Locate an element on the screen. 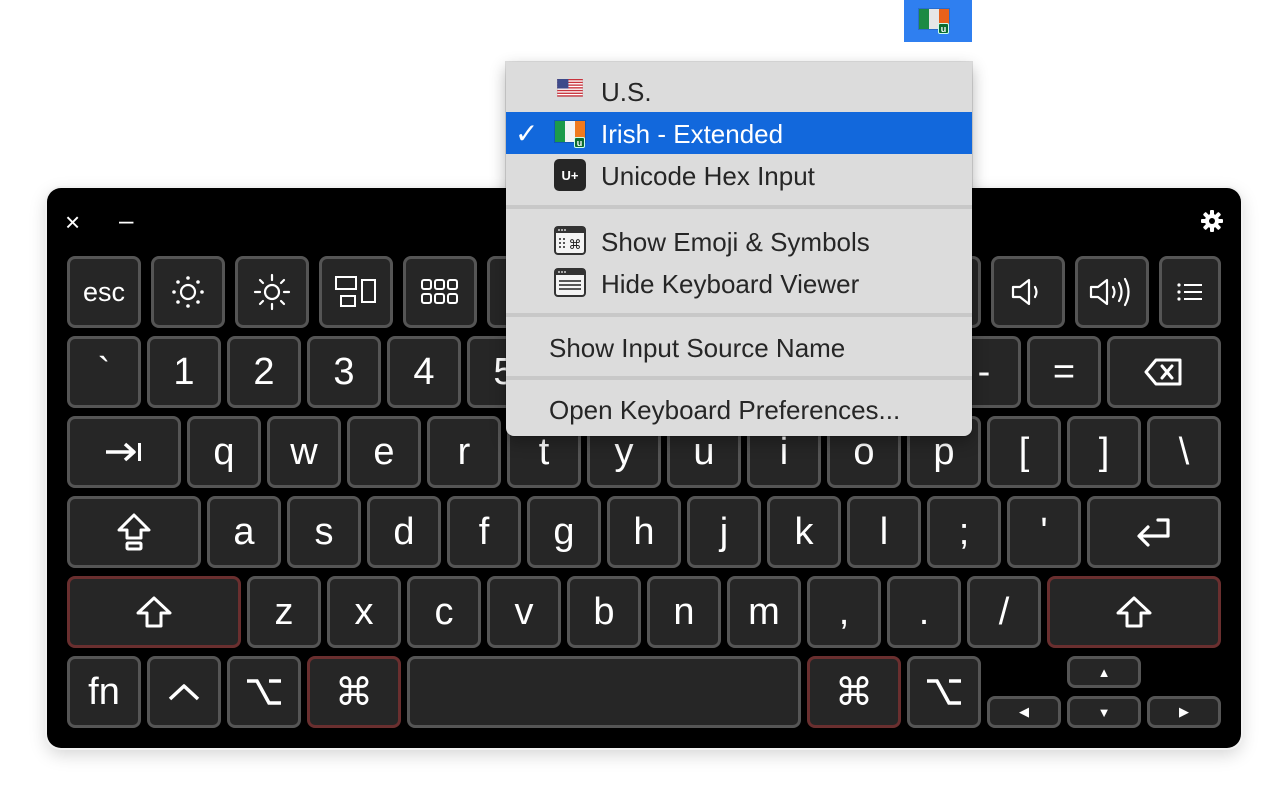 This screenshot has height=803, width=1288. key-label: 1 is located at coordinates (184, 371).